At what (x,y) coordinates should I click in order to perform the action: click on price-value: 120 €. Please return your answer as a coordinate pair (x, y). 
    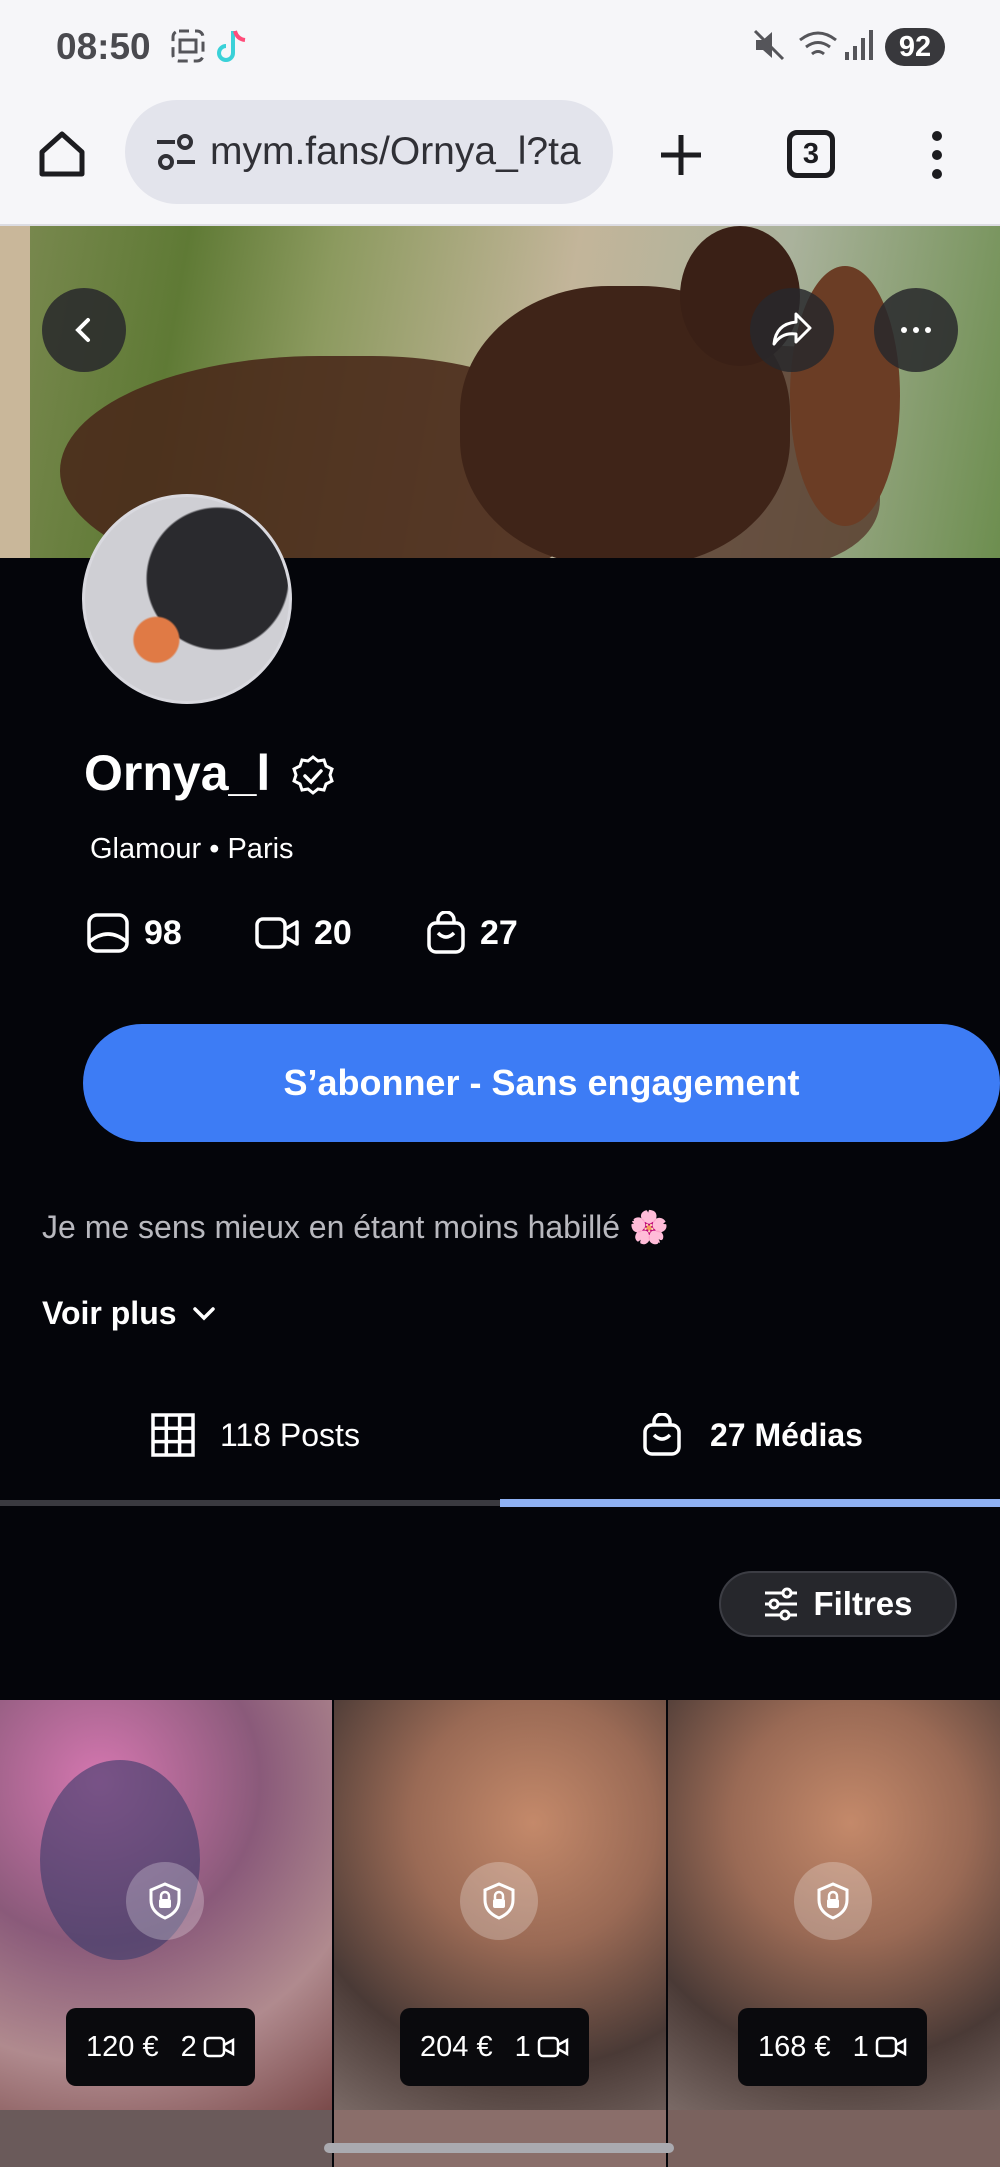
    Looking at the image, I should click on (122, 2046).